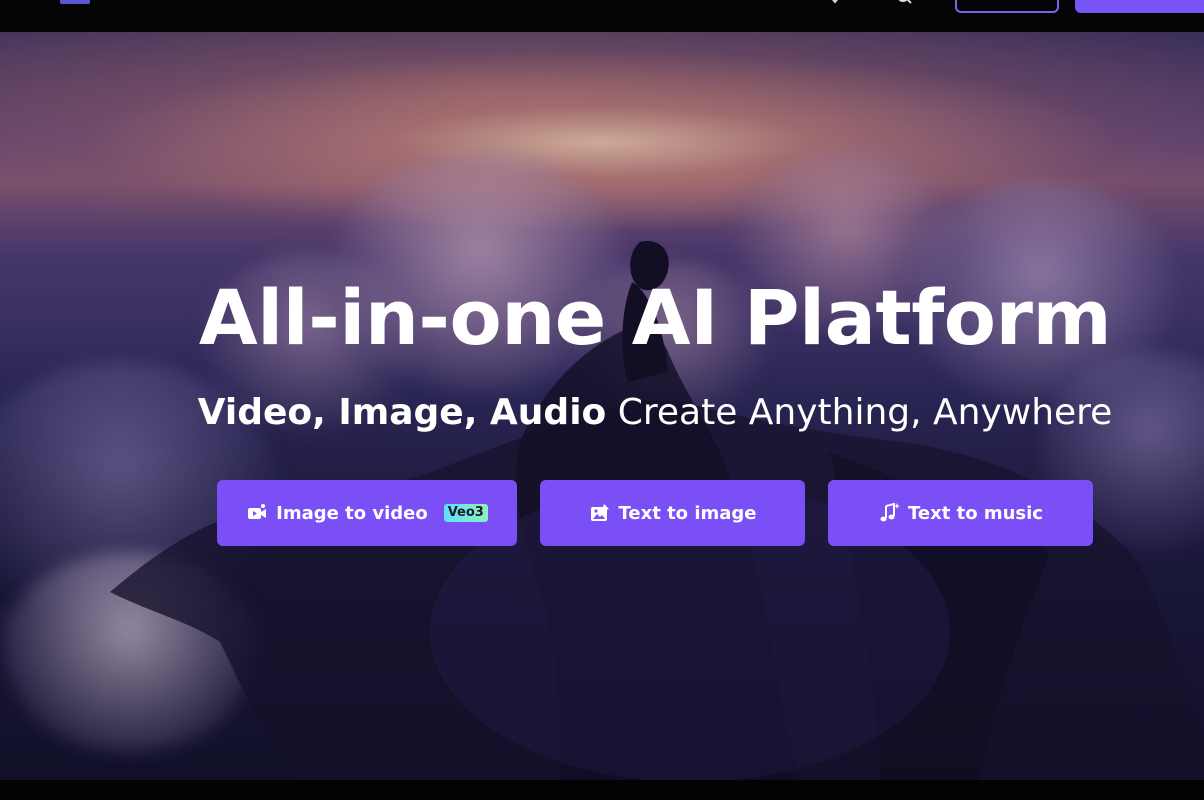 The height and width of the screenshot is (800, 1204). I want to click on image-edit-icon, so click(599, 512).